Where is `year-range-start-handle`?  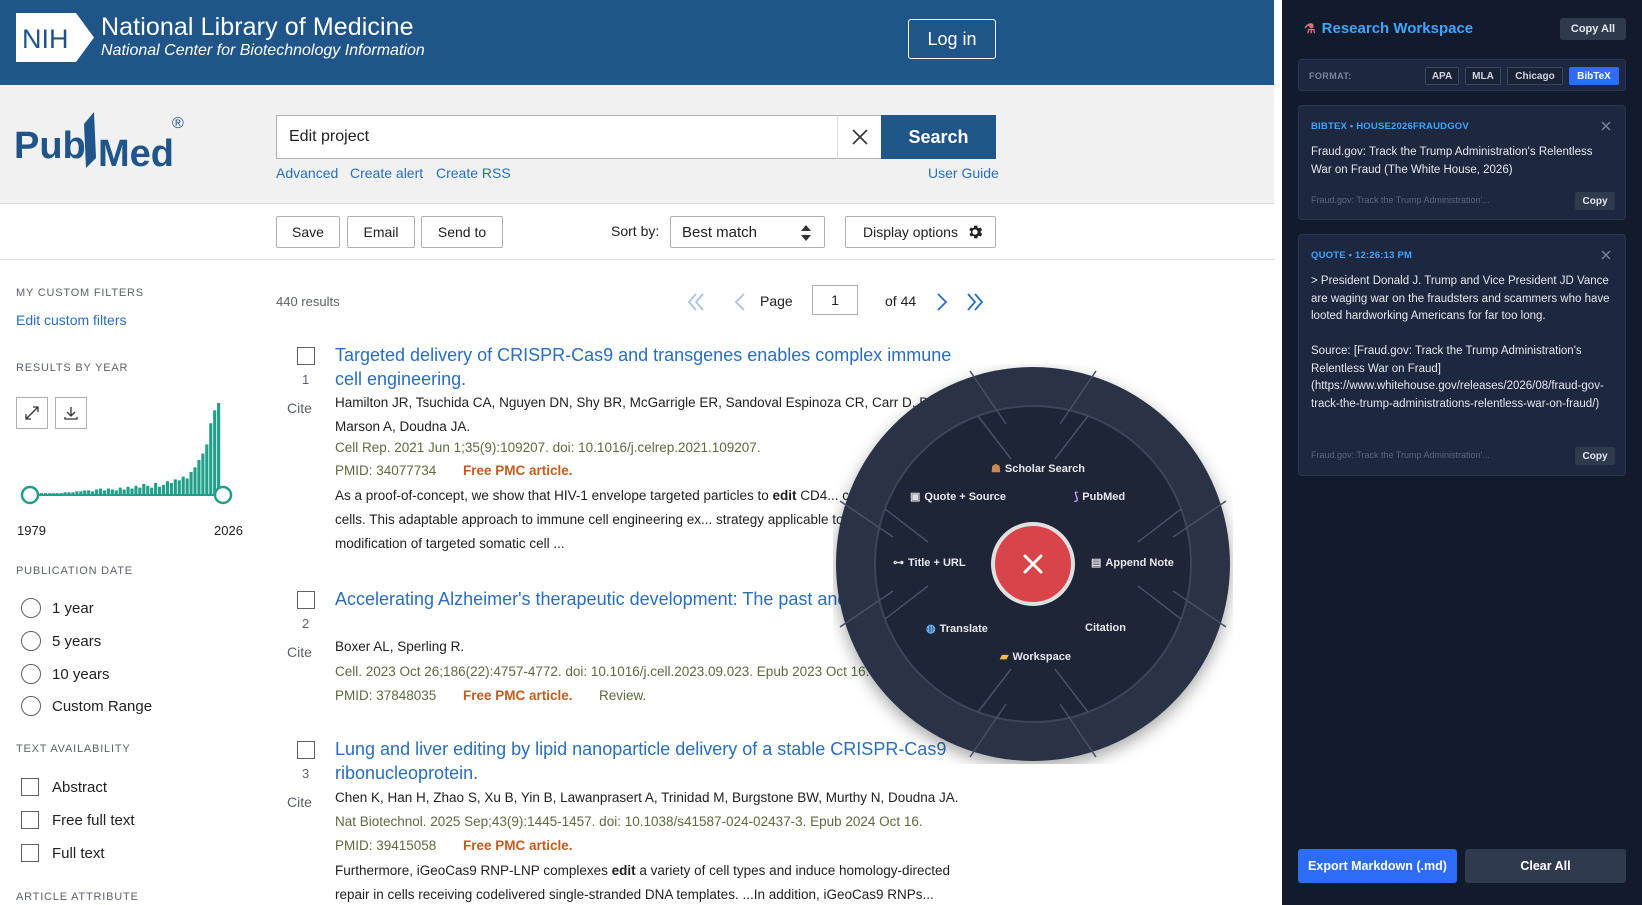 year-range-start-handle is located at coordinates (30, 495).